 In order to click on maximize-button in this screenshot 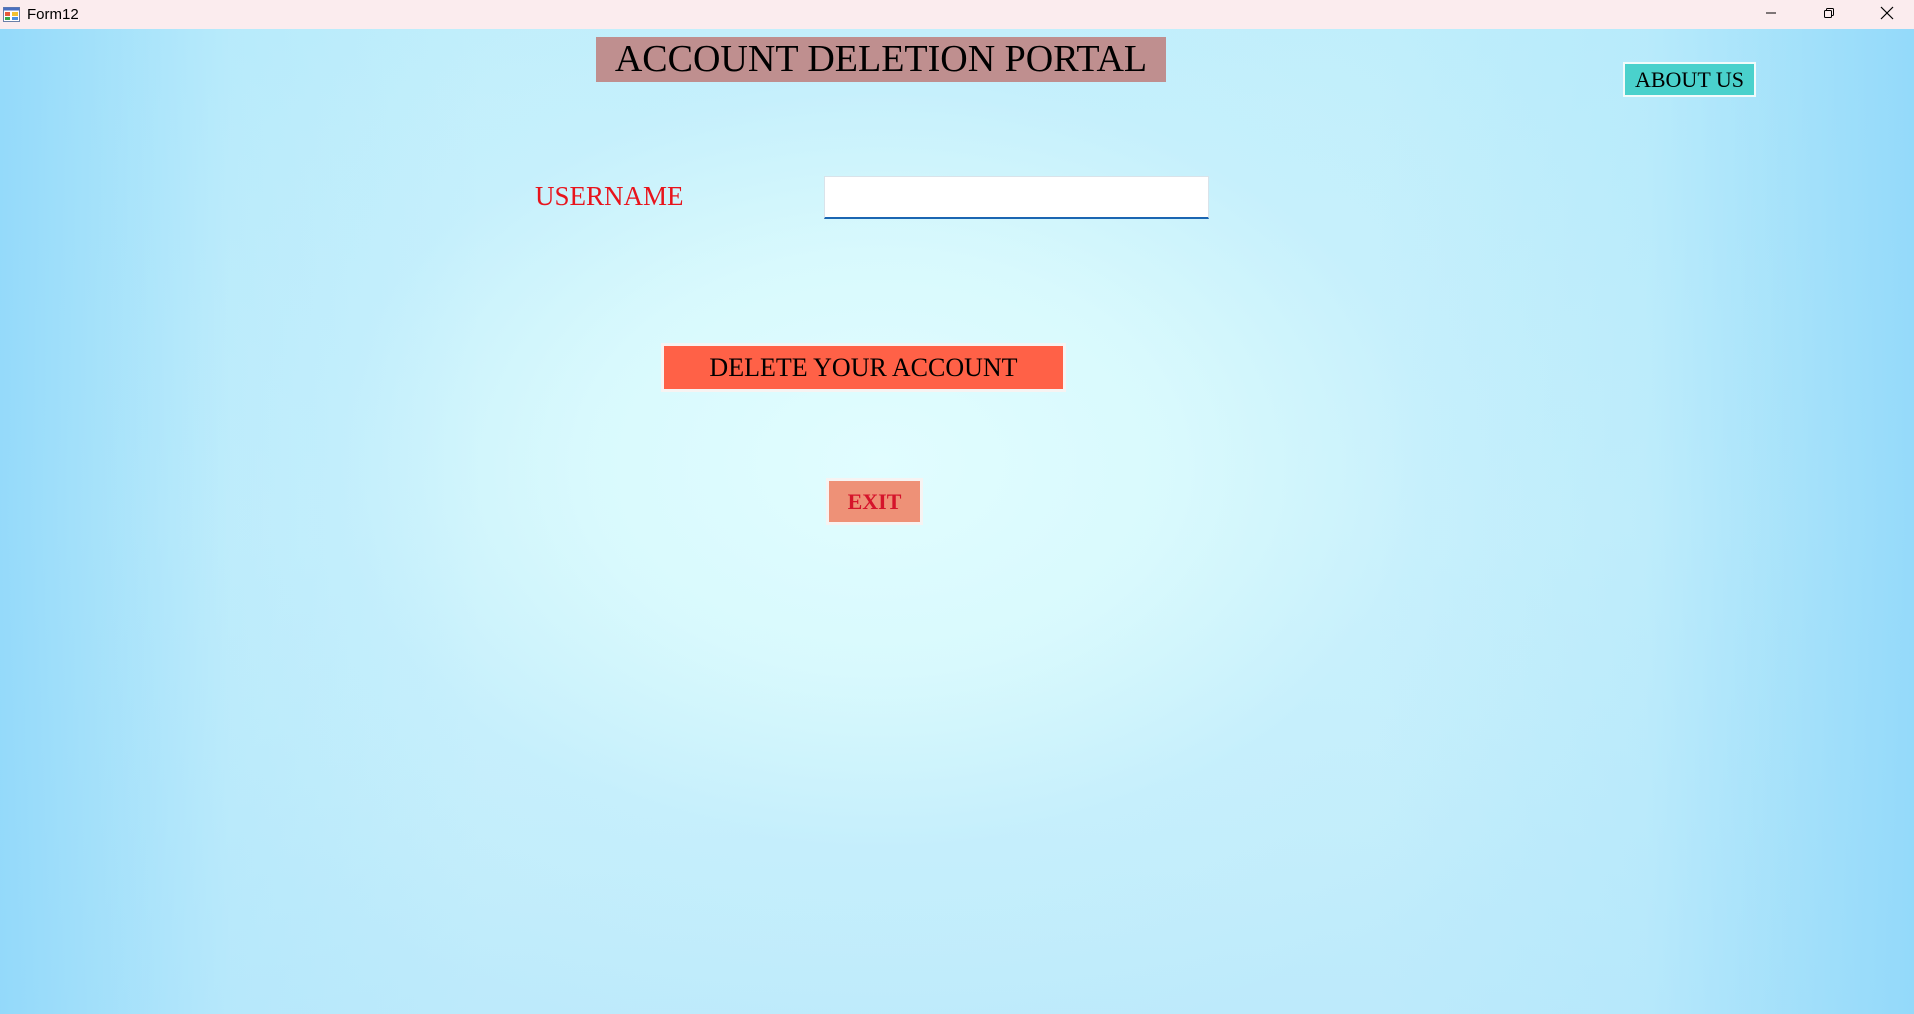, I will do `click(1829, 14)`.